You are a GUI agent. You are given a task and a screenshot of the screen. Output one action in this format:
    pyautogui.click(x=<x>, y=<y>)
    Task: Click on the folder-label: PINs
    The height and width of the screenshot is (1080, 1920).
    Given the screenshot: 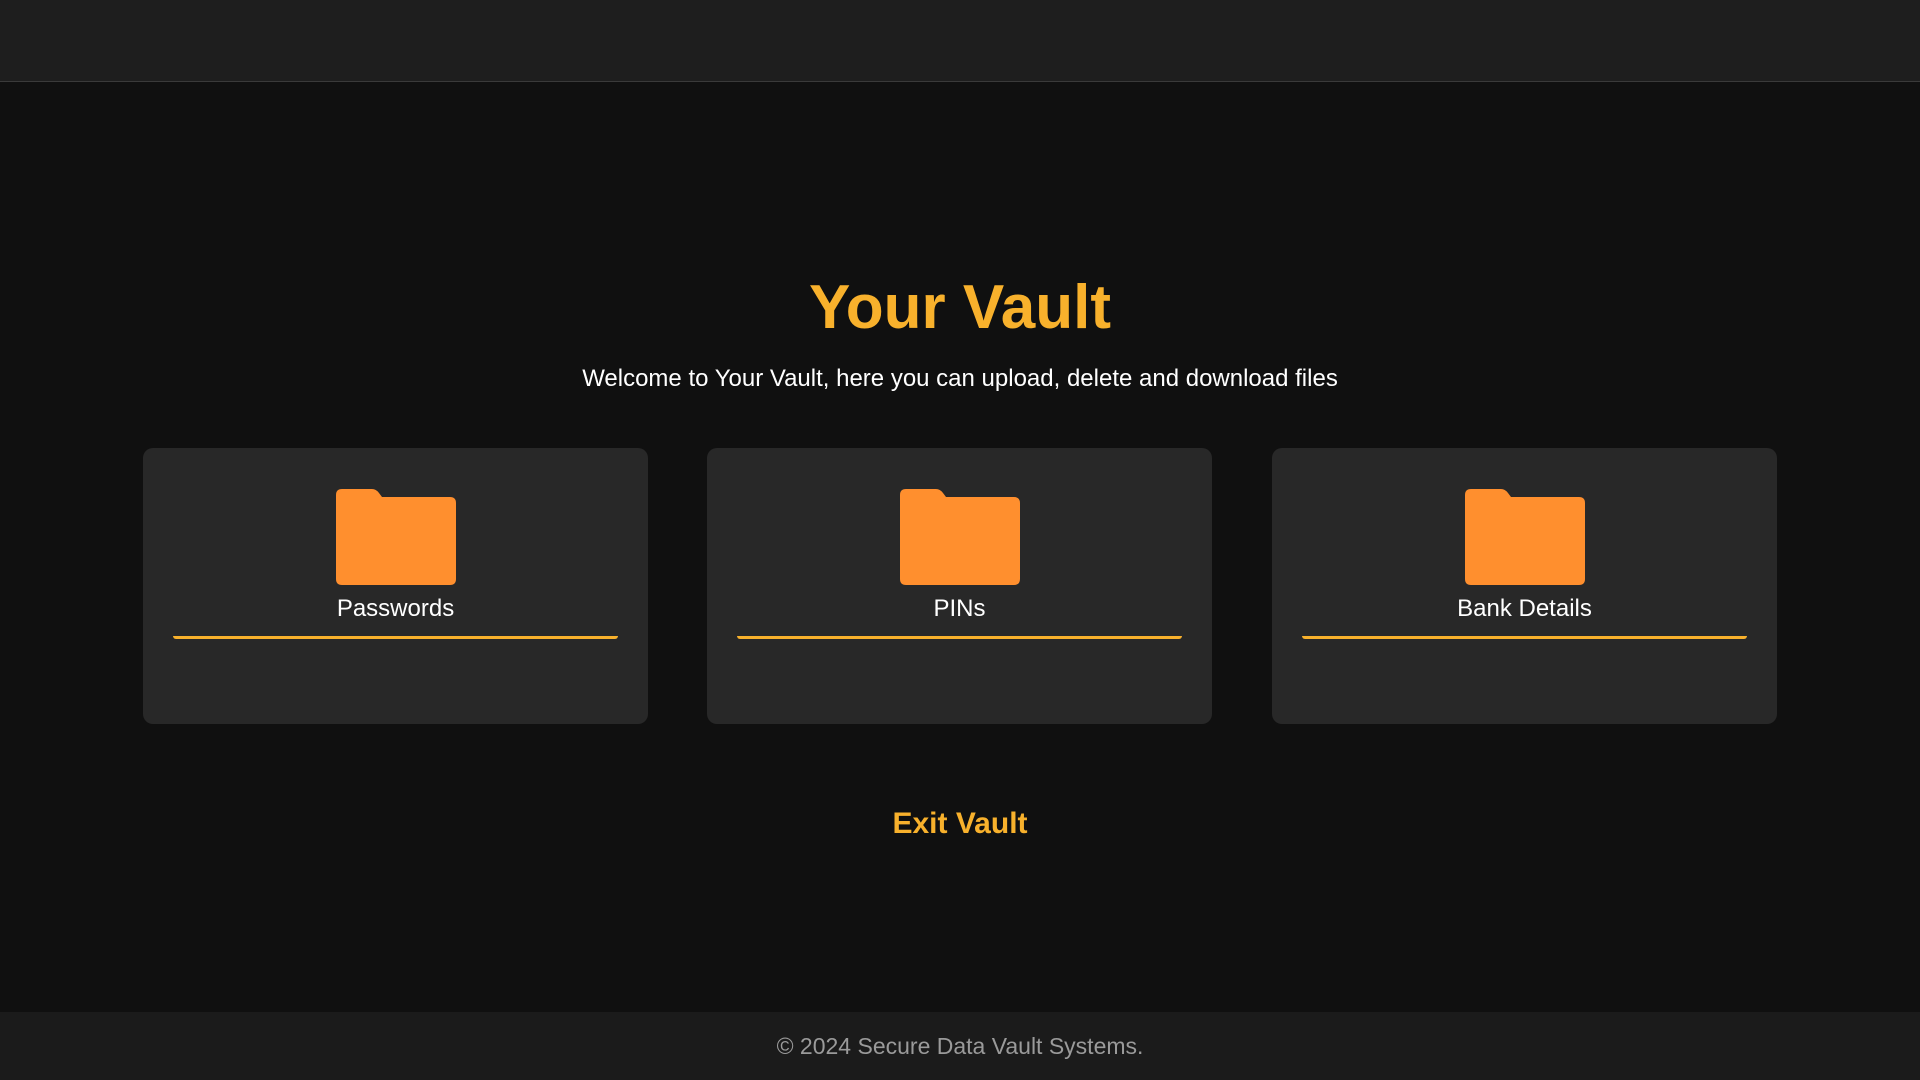 What is the action you would take?
    pyautogui.click(x=959, y=608)
    